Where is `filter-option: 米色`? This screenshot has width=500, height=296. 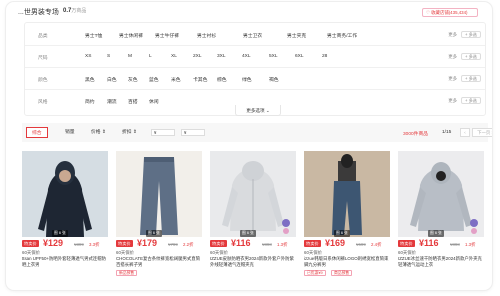
filter-option: 米色 is located at coordinates (176, 79).